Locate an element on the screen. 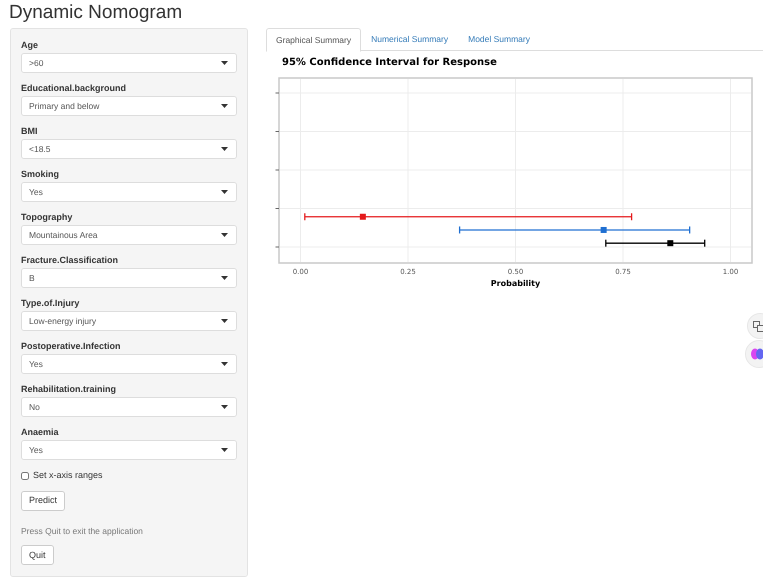  field-label: Anaemia is located at coordinates (40, 432).